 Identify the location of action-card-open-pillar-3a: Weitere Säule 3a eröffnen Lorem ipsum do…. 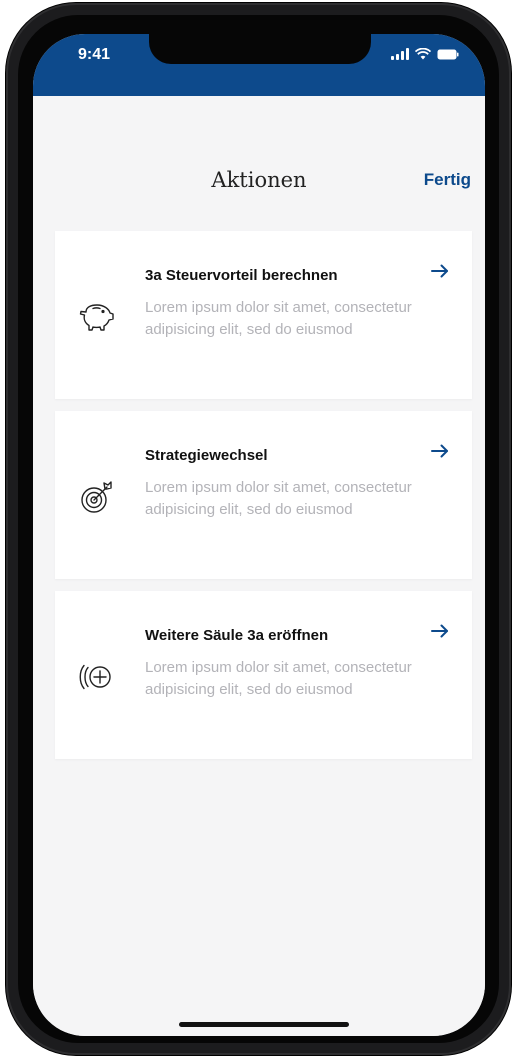
(263, 675).